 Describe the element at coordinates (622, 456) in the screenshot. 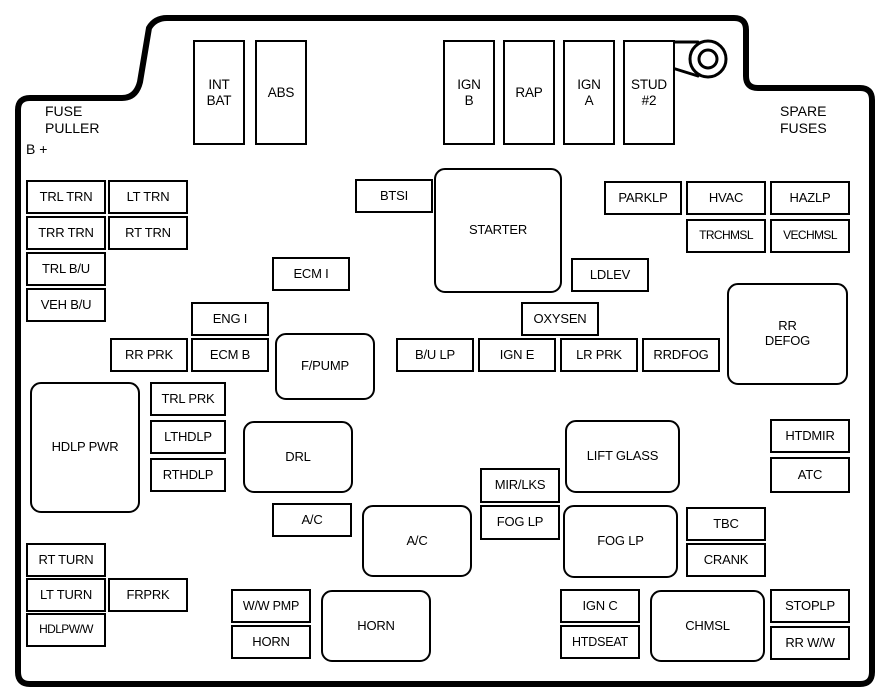

I see `fuse-box-lift-glass: LIFT GLASS` at that location.